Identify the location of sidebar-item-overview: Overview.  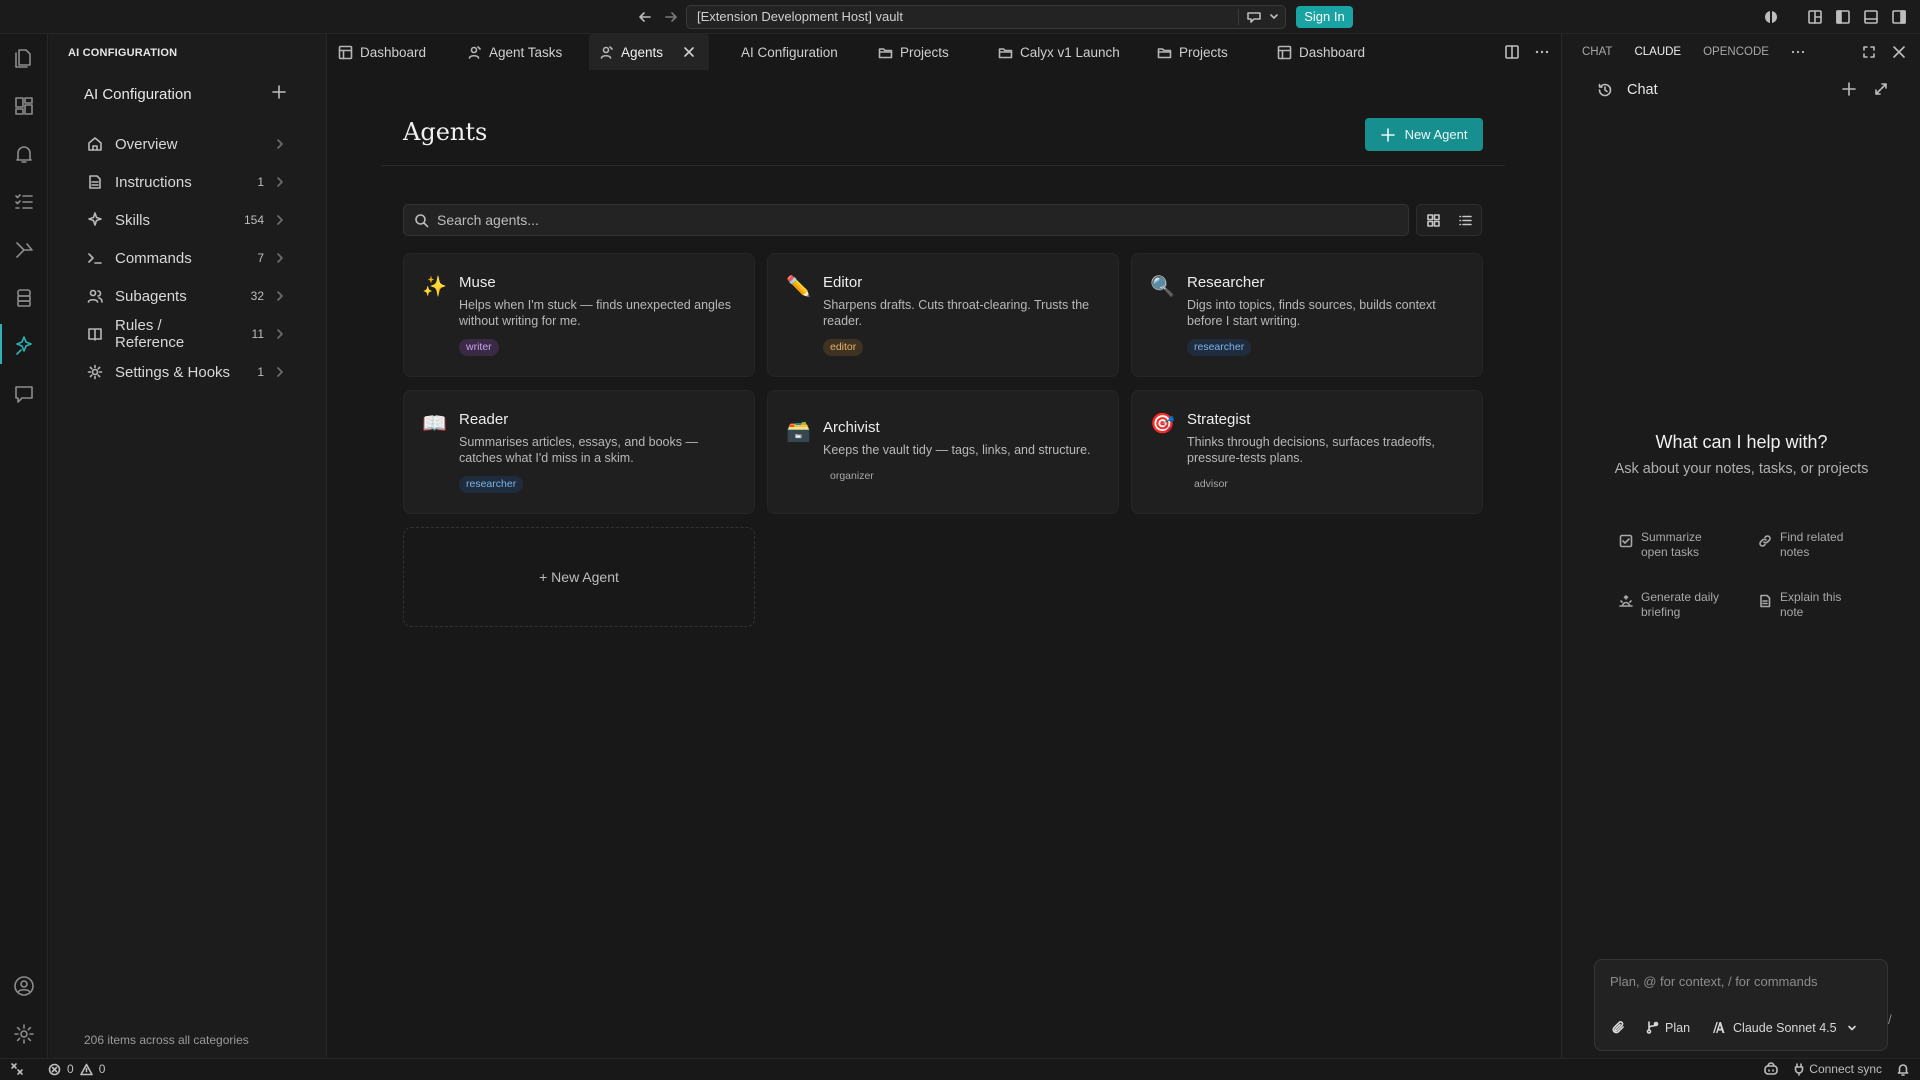
(183, 144).